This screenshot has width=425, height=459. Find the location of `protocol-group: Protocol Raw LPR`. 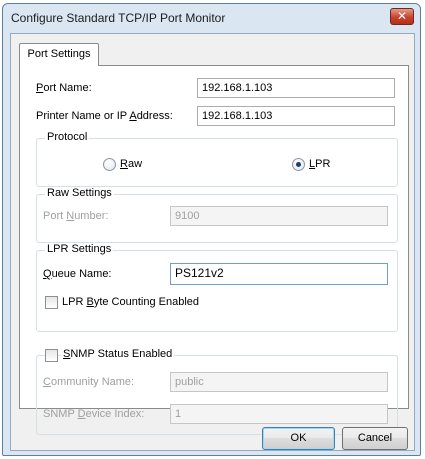

protocol-group: Protocol Raw LPR is located at coordinates (217, 159).